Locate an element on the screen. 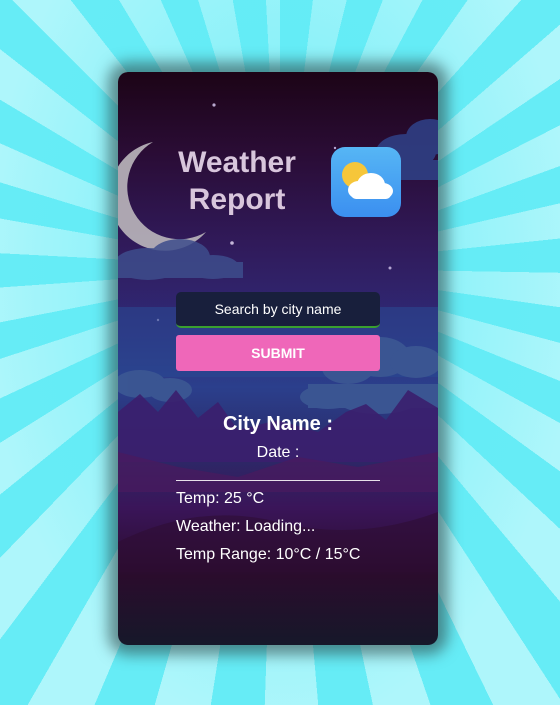  date-label: Date : is located at coordinates (278, 452).